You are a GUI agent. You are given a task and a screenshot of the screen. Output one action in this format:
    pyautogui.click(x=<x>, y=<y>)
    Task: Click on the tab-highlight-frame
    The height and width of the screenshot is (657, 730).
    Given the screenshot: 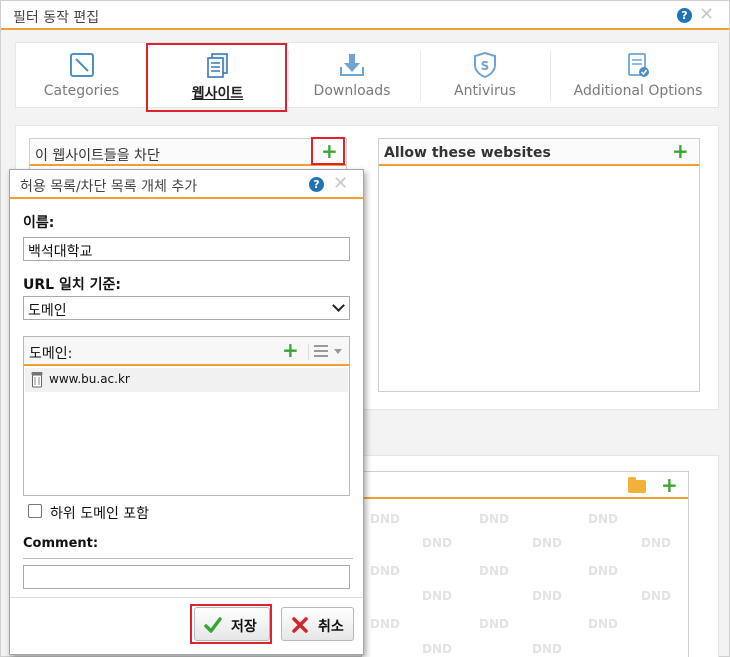 What is the action you would take?
    pyautogui.click(x=216, y=77)
    